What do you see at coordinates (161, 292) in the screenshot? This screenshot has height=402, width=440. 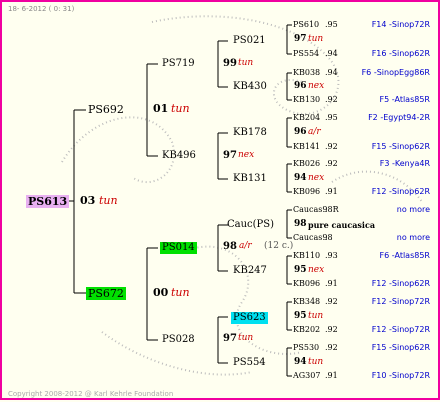 I see `sire-year: 00` at bounding box center [161, 292].